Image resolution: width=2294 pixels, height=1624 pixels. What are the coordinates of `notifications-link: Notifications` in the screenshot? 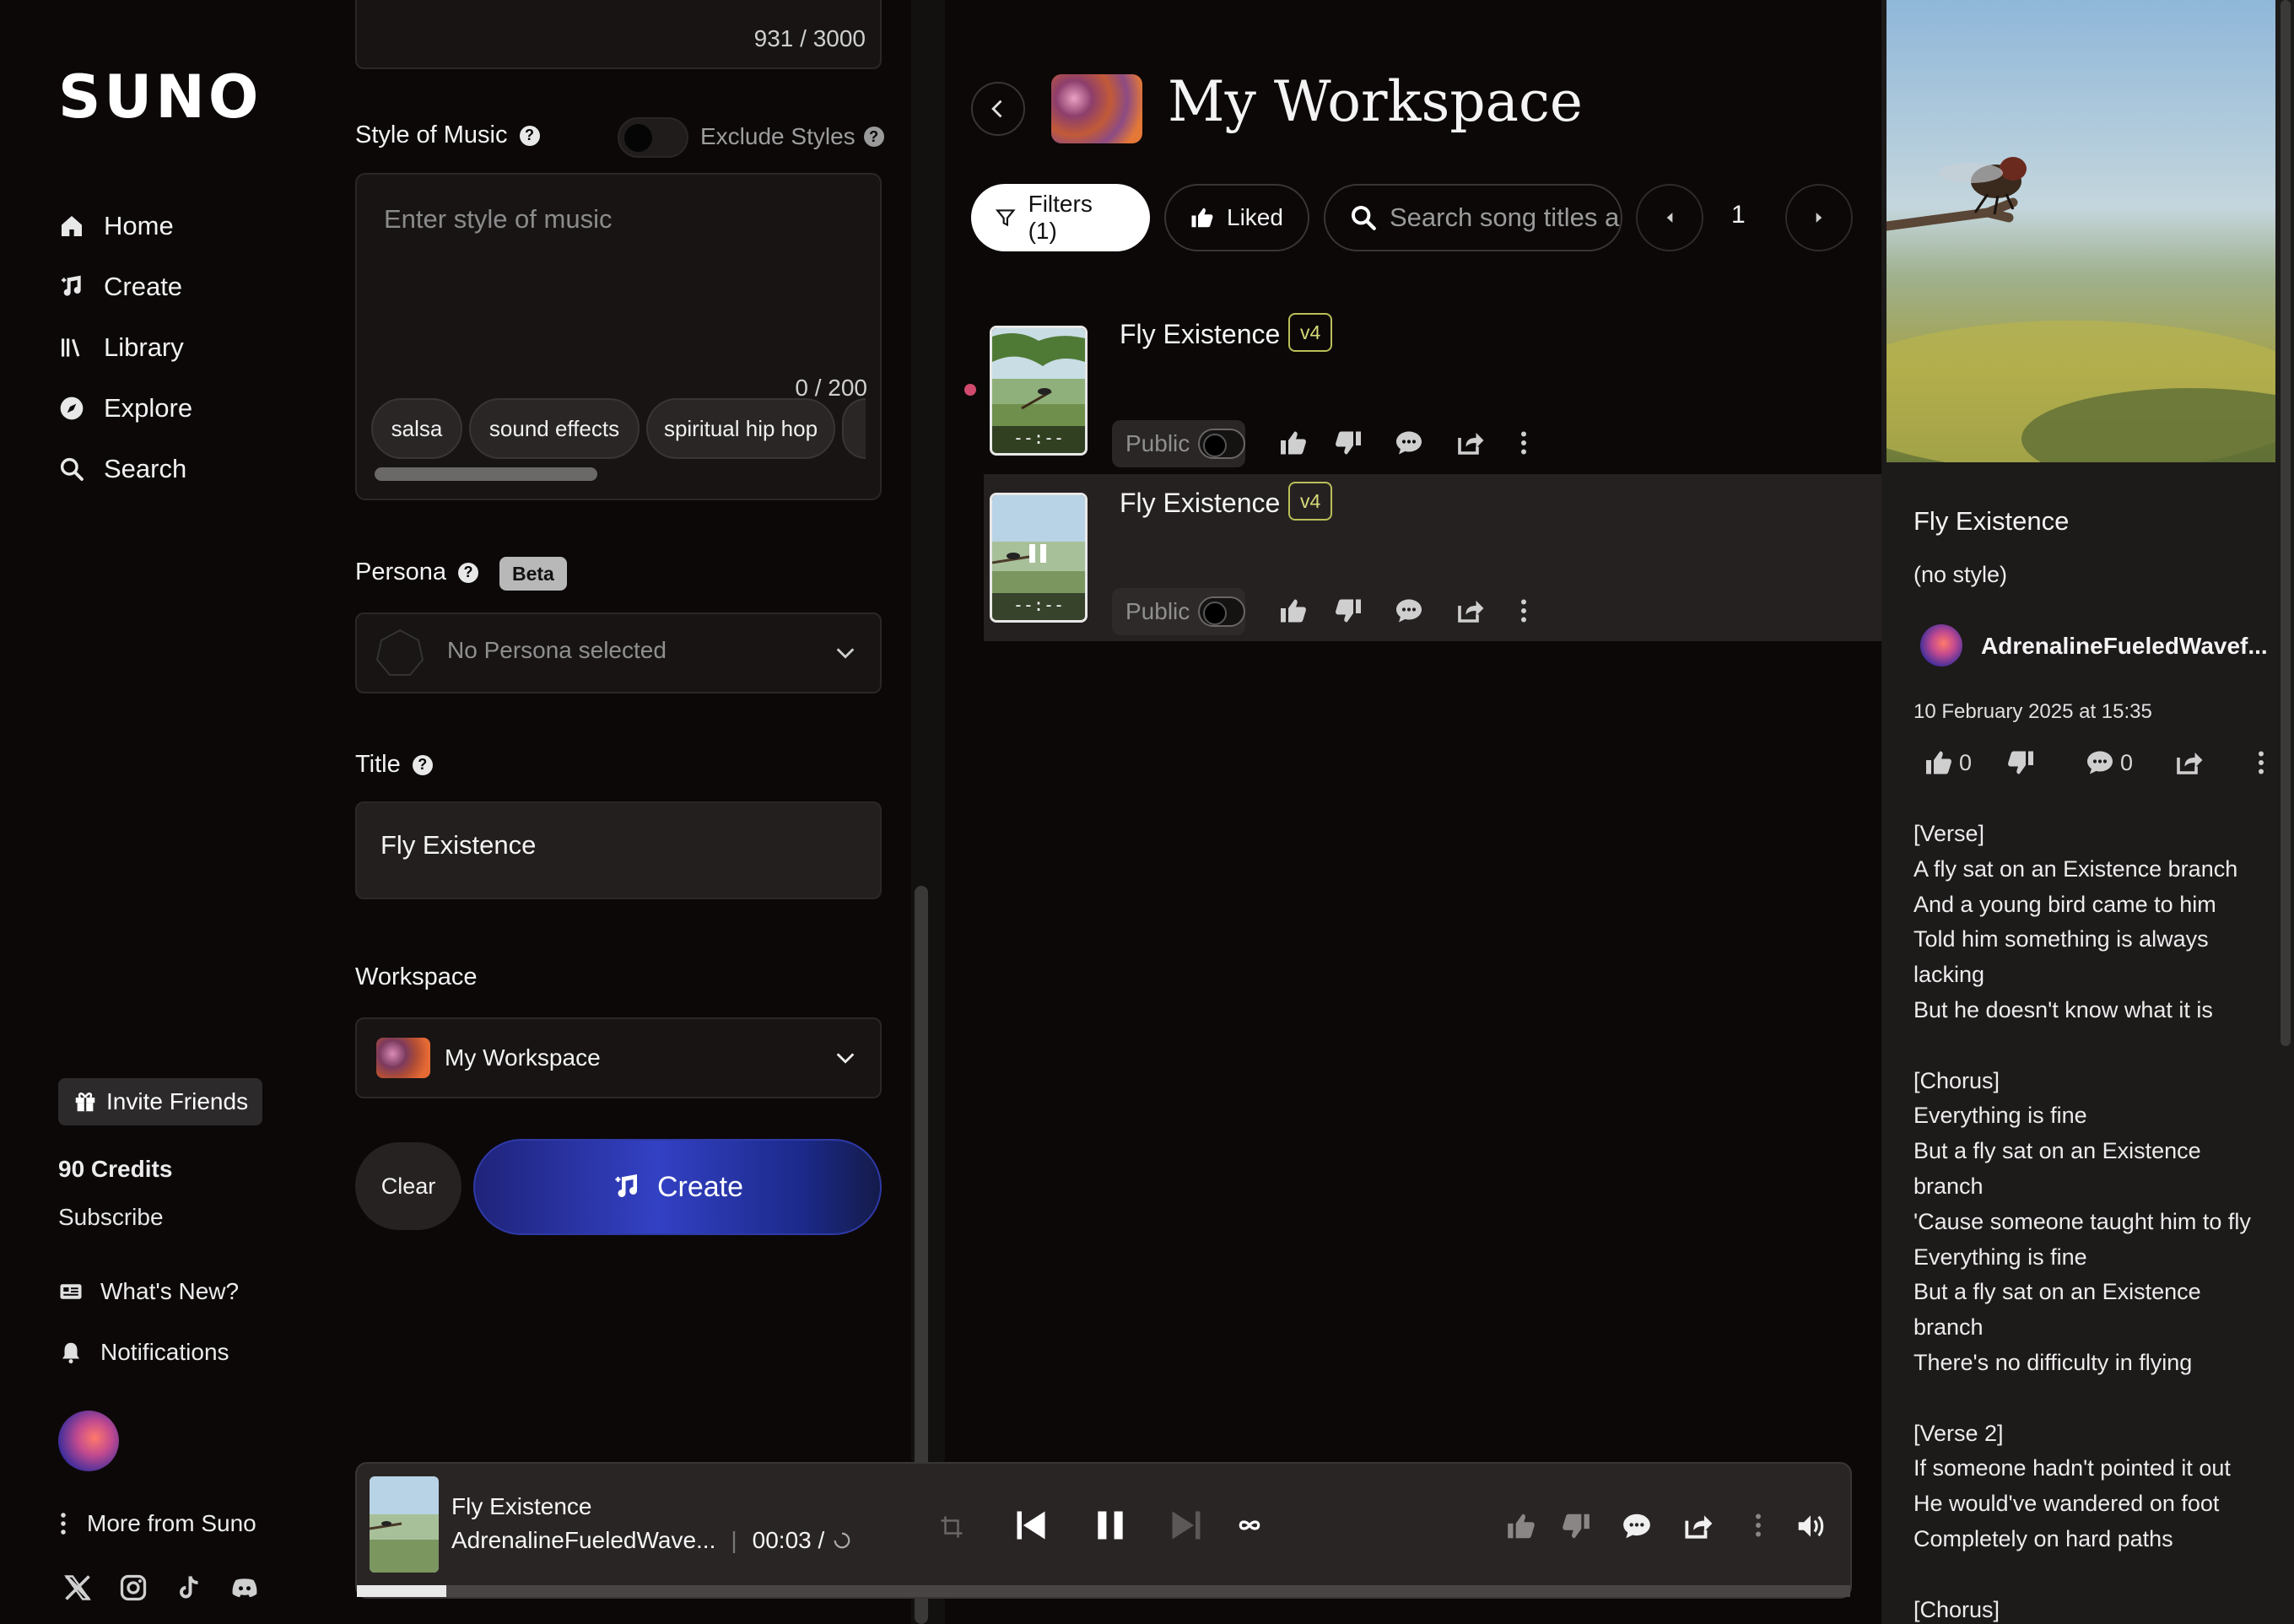 It's located at (143, 1352).